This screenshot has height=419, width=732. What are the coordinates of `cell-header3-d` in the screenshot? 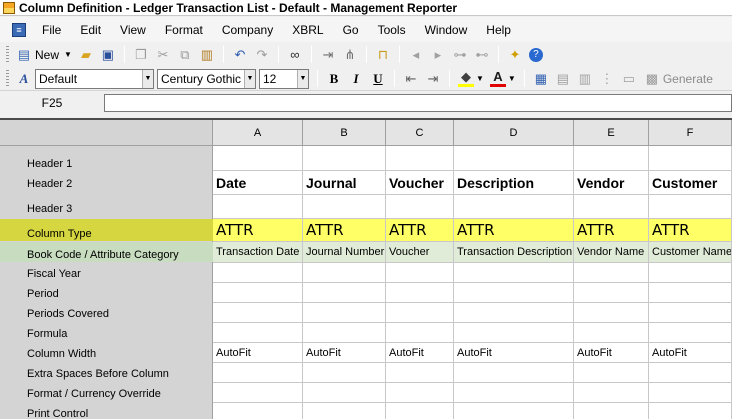 It's located at (514, 207).